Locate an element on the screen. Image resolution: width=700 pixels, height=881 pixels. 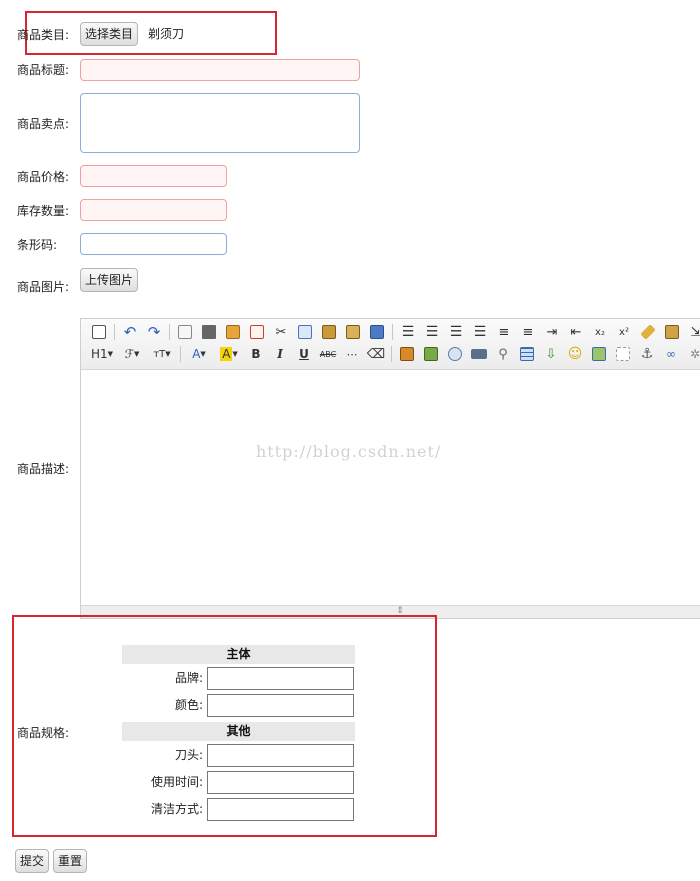
unordered-list-icon: ≡ is located at coordinates (528, 332).